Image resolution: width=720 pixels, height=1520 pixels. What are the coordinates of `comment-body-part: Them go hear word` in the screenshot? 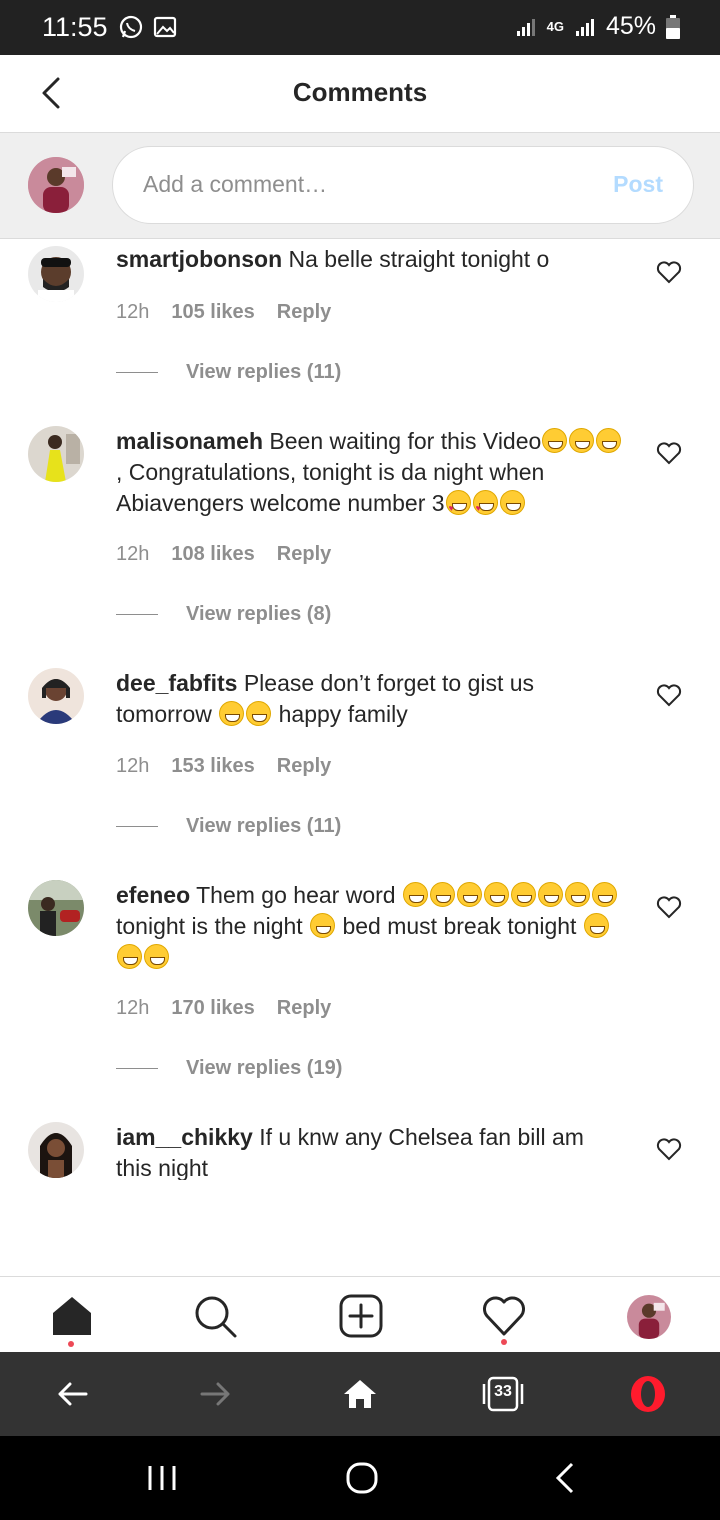 It's located at (299, 895).